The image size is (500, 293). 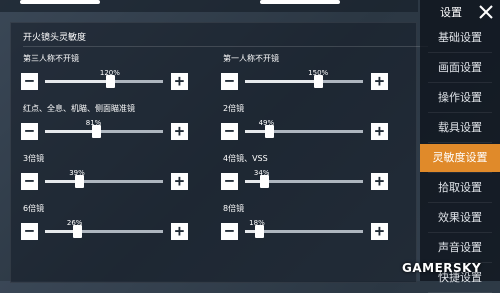 I want to click on sensitivity-setting: 8倍镜 − 18% +, so click(x=313, y=228).